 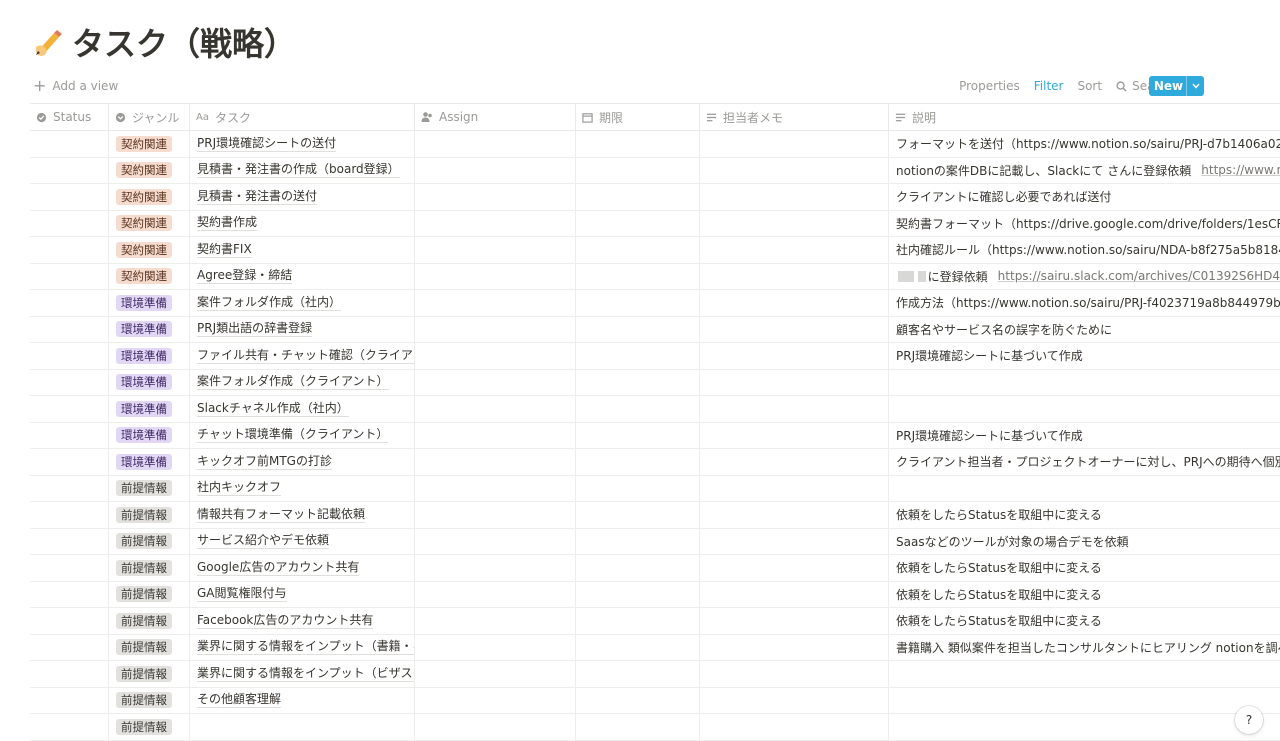 What do you see at coordinates (224, 250) in the screenshot?
I see `task-title: 契約書FIX` at bounding box center [224, 250].